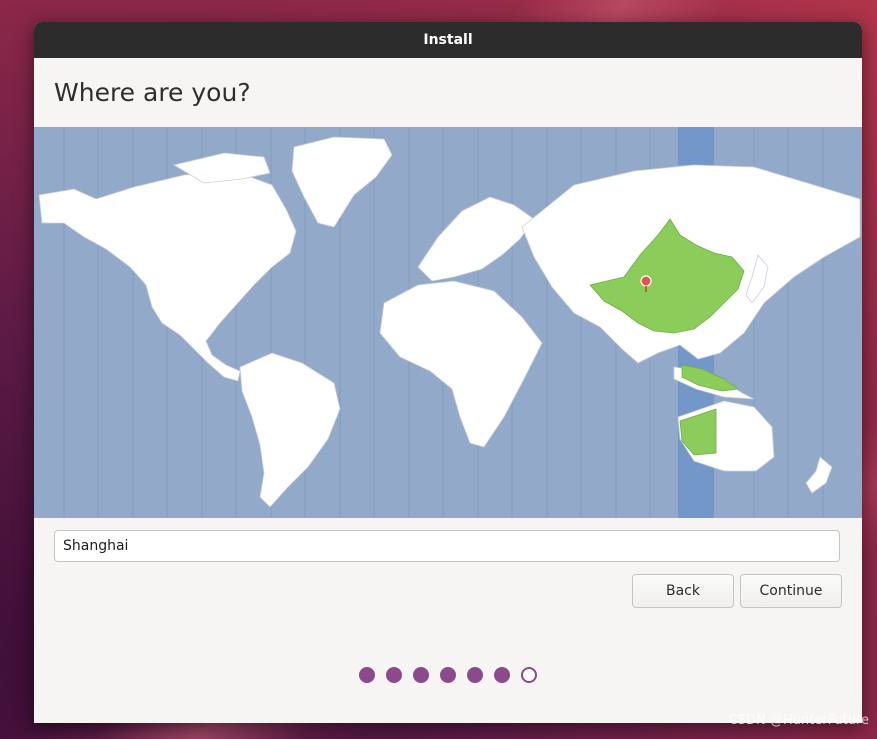 This screenshot has height=739, width=877. Describe the element at coordinates (683, 591) in the screenshot. I see `back-button: Back` at that location.